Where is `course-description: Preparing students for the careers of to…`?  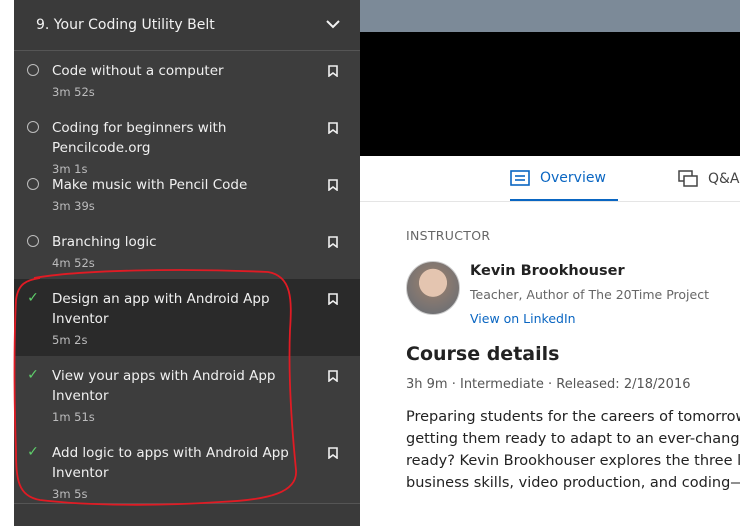 course-description: Preparing students for the careers of to… is located at coordinates (573, 450).